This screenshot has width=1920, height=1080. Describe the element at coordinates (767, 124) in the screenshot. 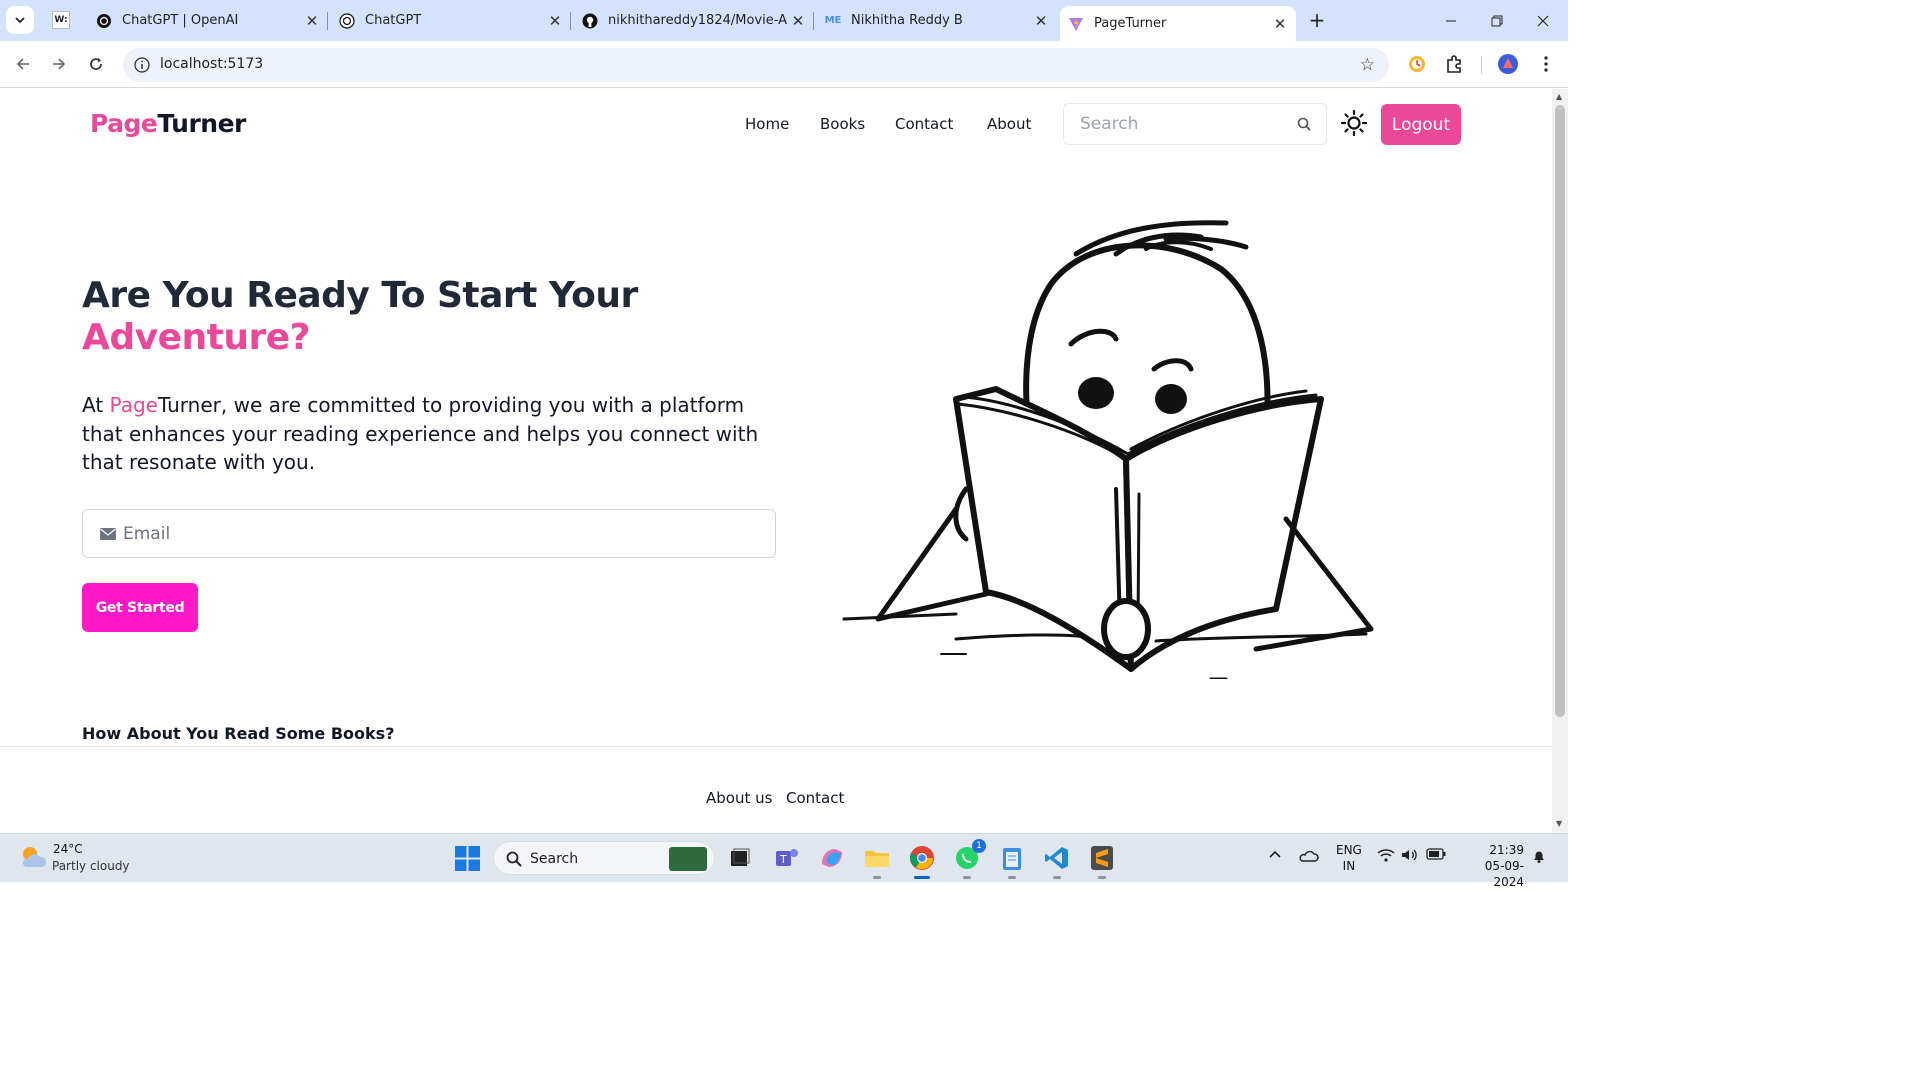

I see `nav-home: Home` at that location.